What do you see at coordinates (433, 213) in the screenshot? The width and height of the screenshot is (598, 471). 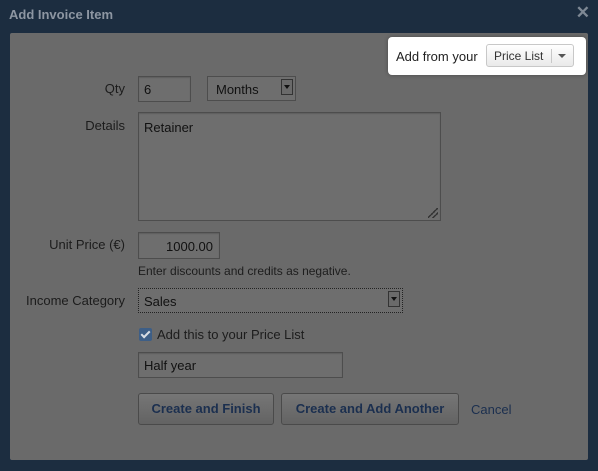 I see `resize-grip-icon` at bounding box center [433, 213].